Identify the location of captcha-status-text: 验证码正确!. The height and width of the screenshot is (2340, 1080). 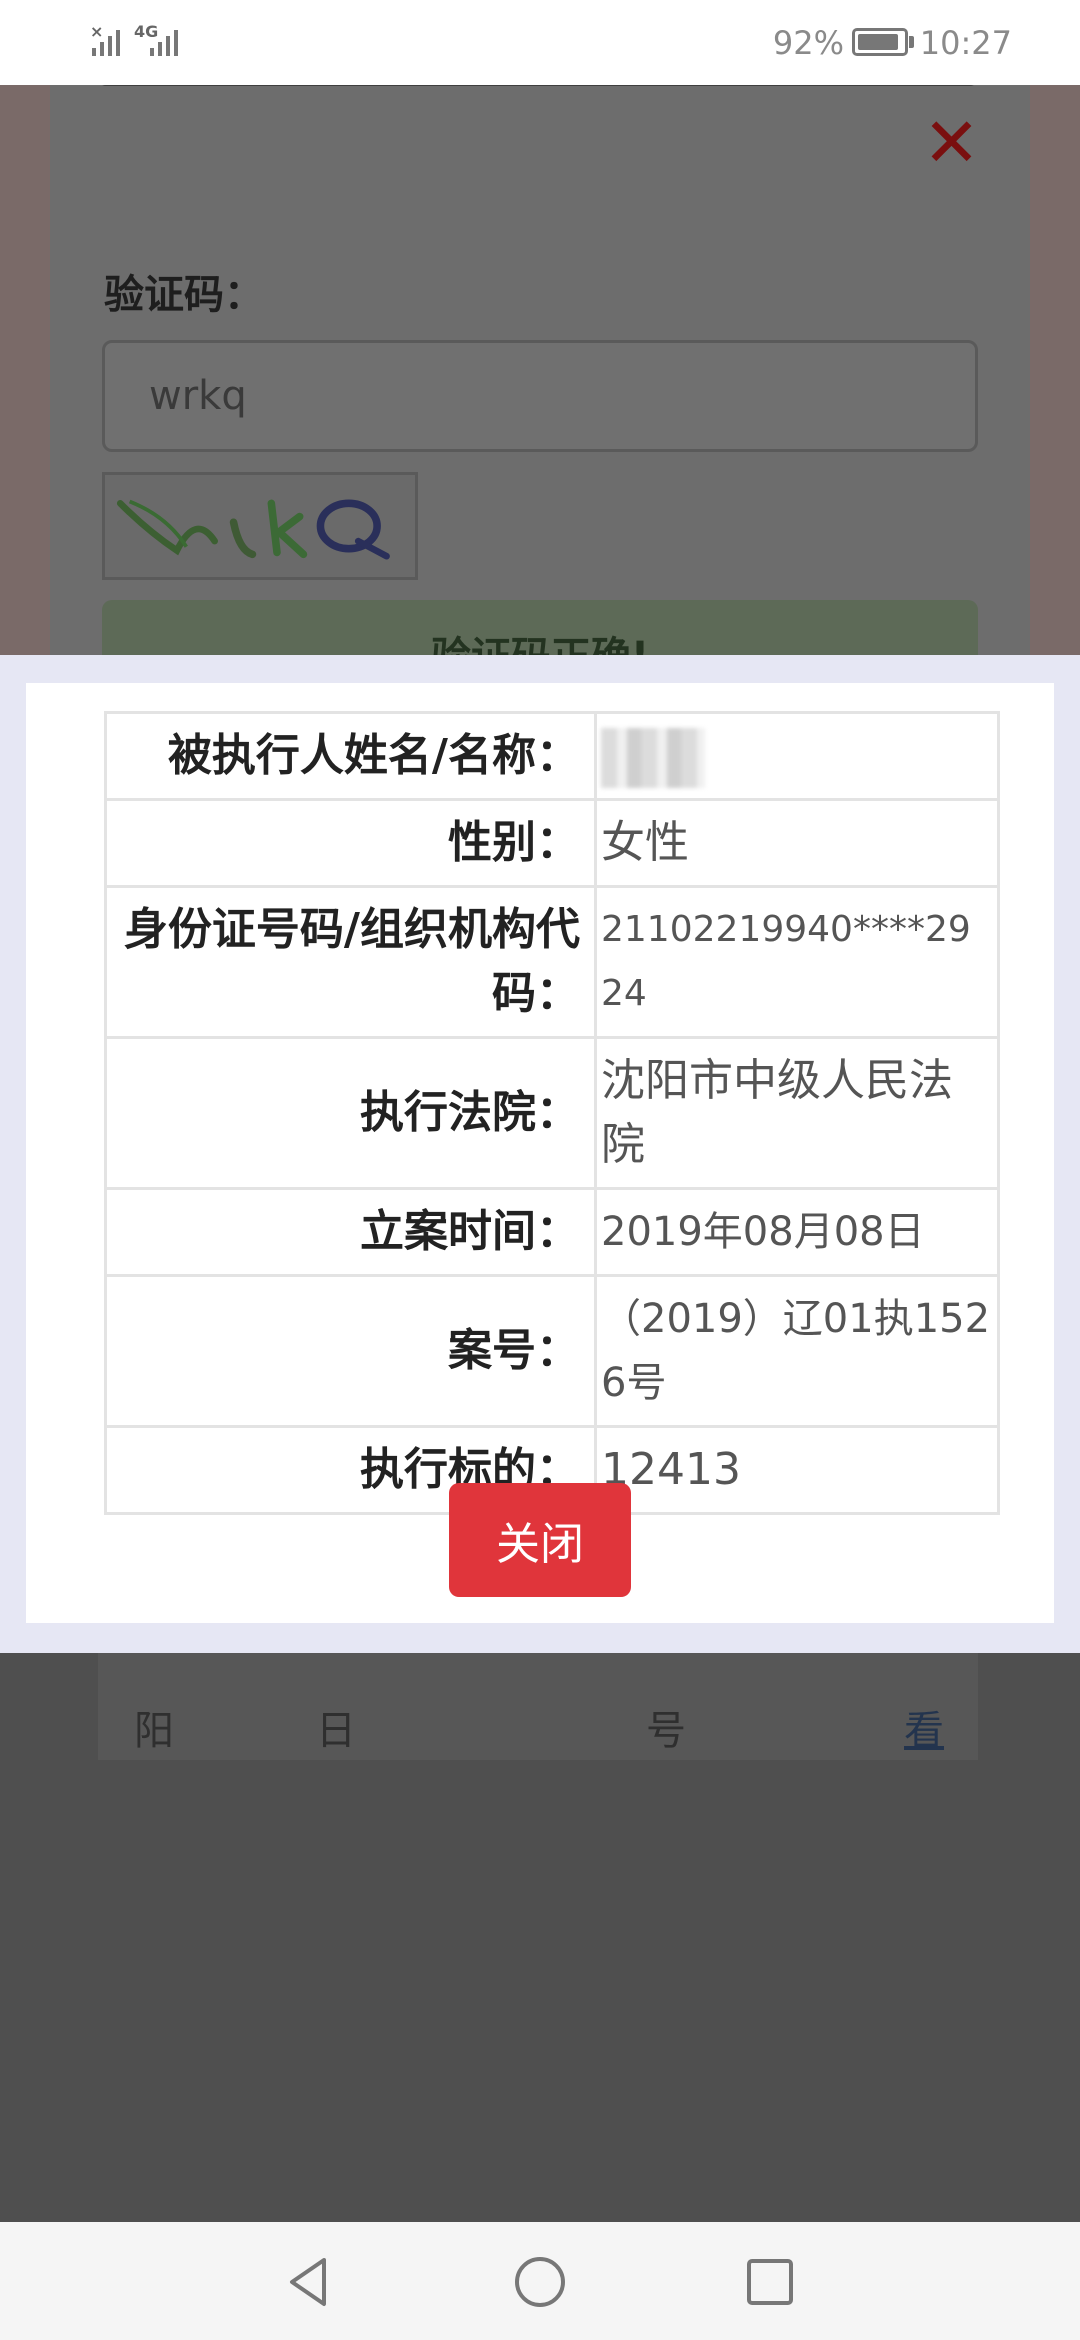
(540, 640).